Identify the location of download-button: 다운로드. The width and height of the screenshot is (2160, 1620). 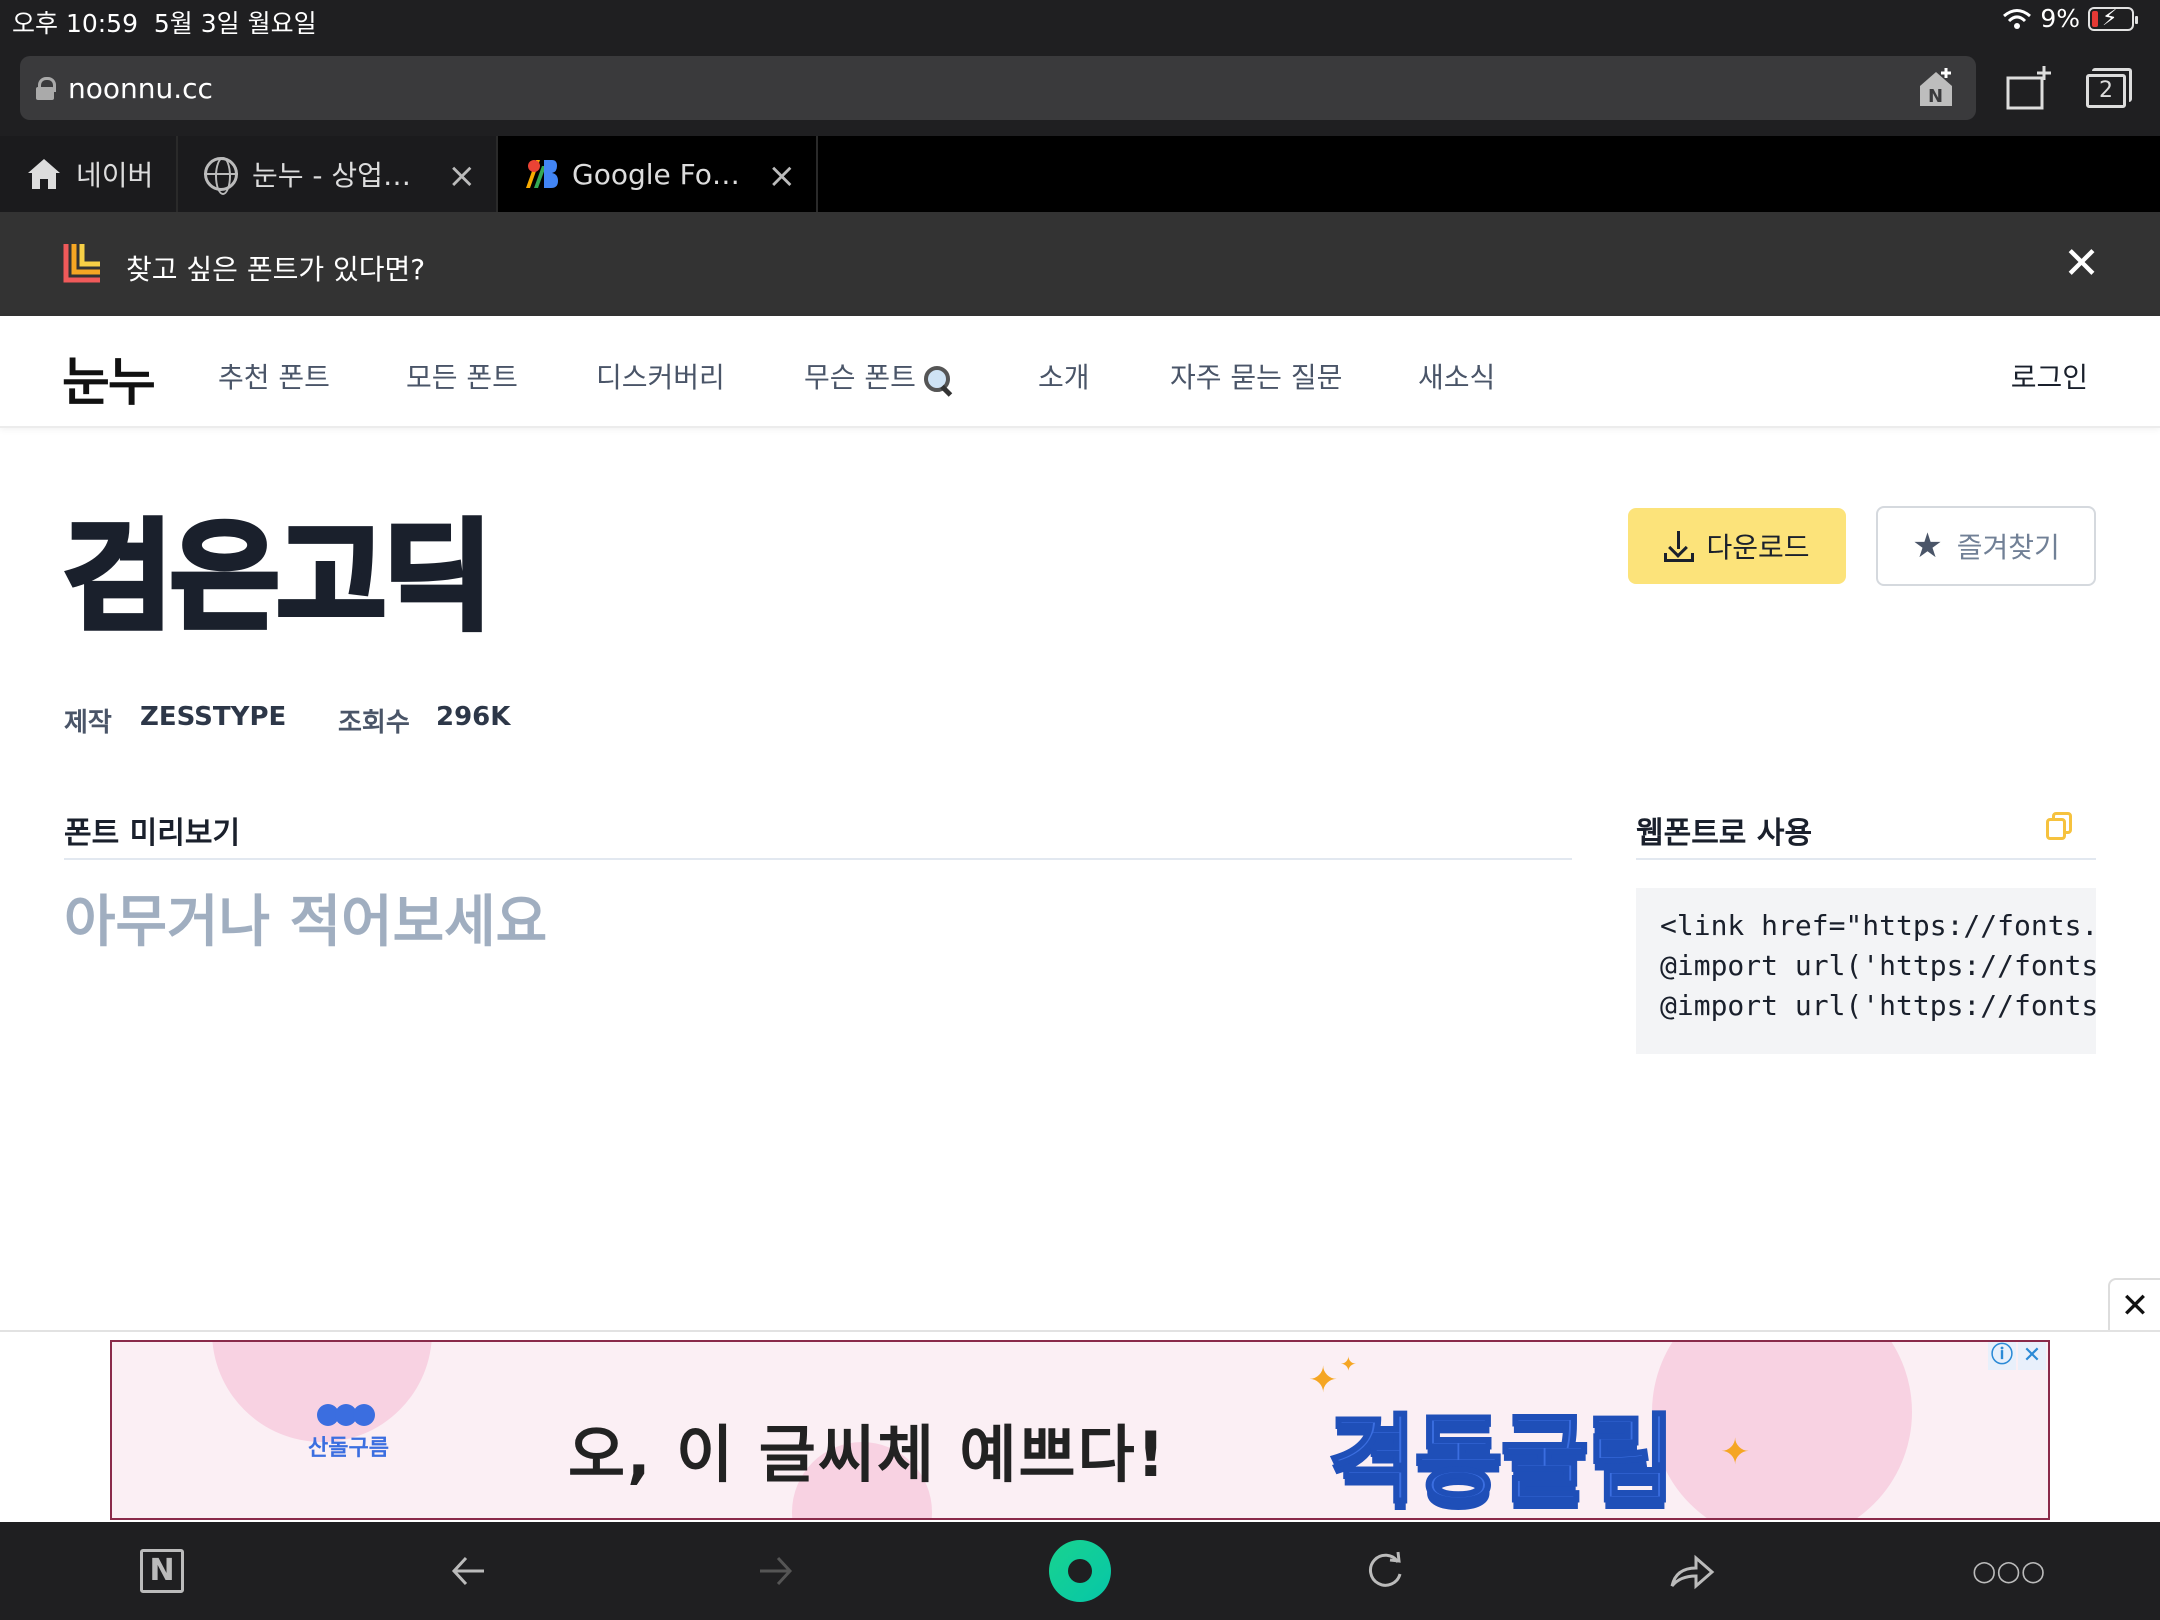
(1737, 546).